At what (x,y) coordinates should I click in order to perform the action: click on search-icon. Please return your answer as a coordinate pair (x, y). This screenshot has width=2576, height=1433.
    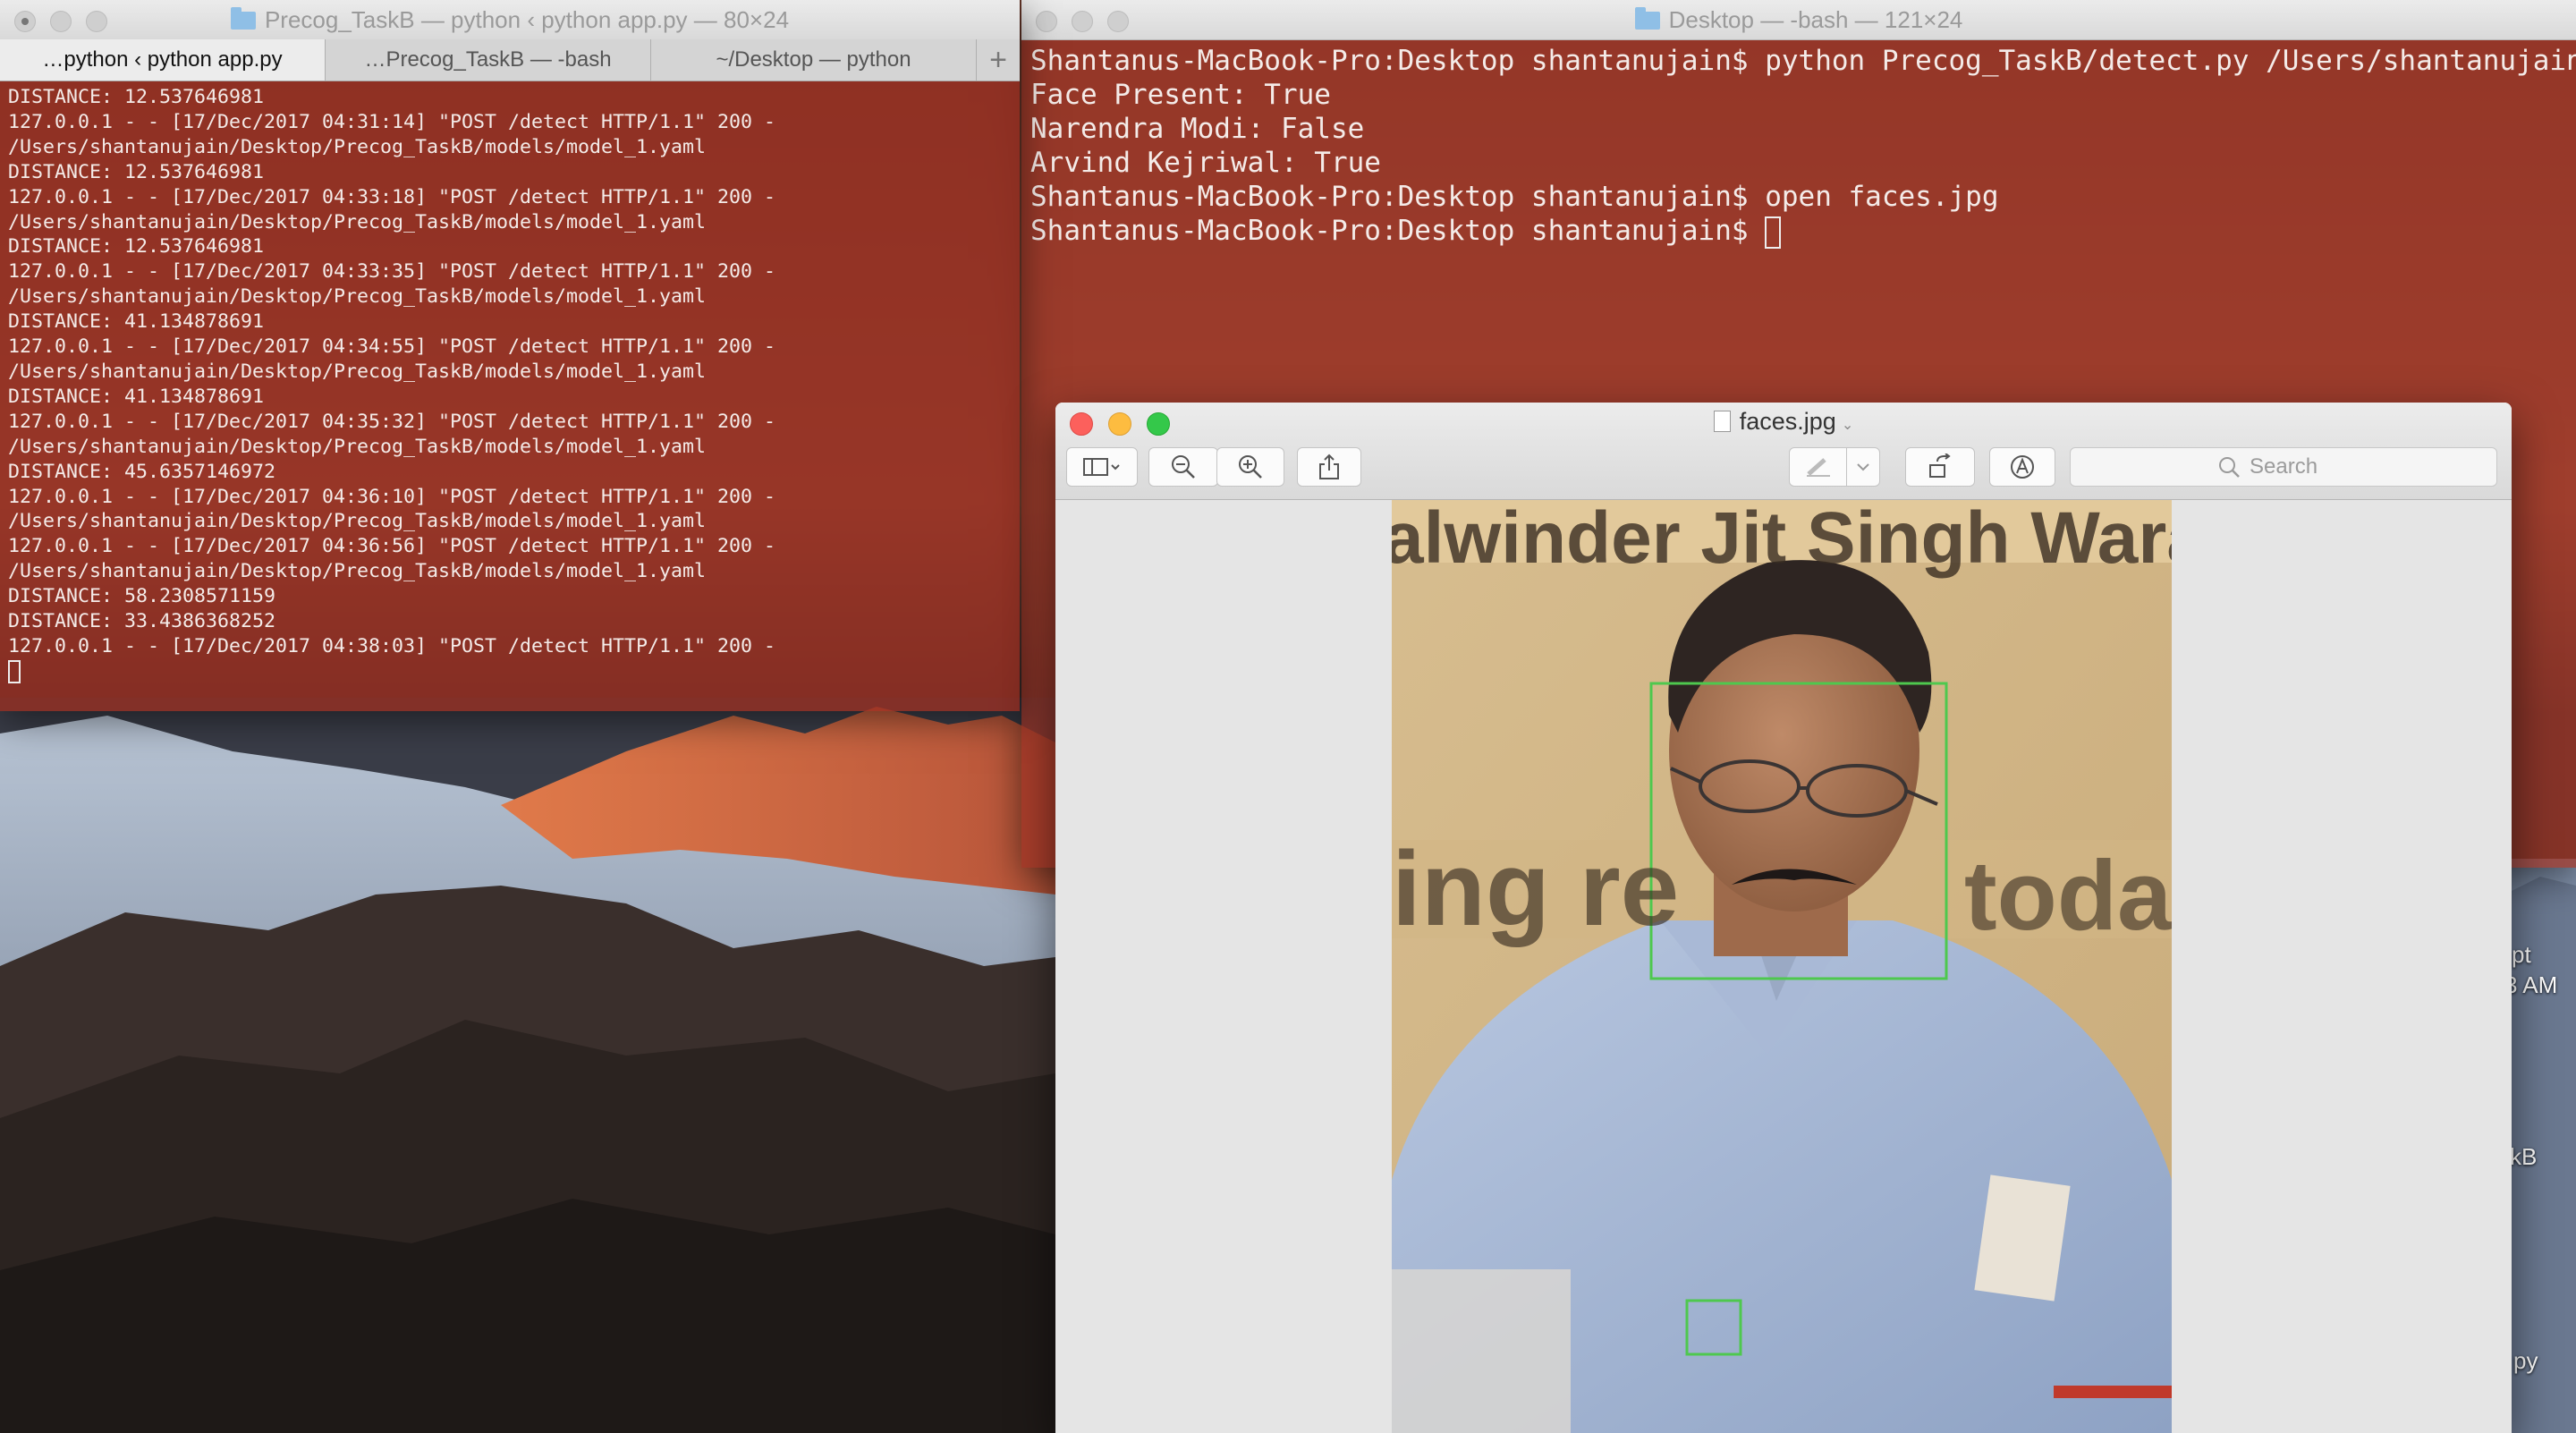
    Looking at the image, I should click on (2229, 467).